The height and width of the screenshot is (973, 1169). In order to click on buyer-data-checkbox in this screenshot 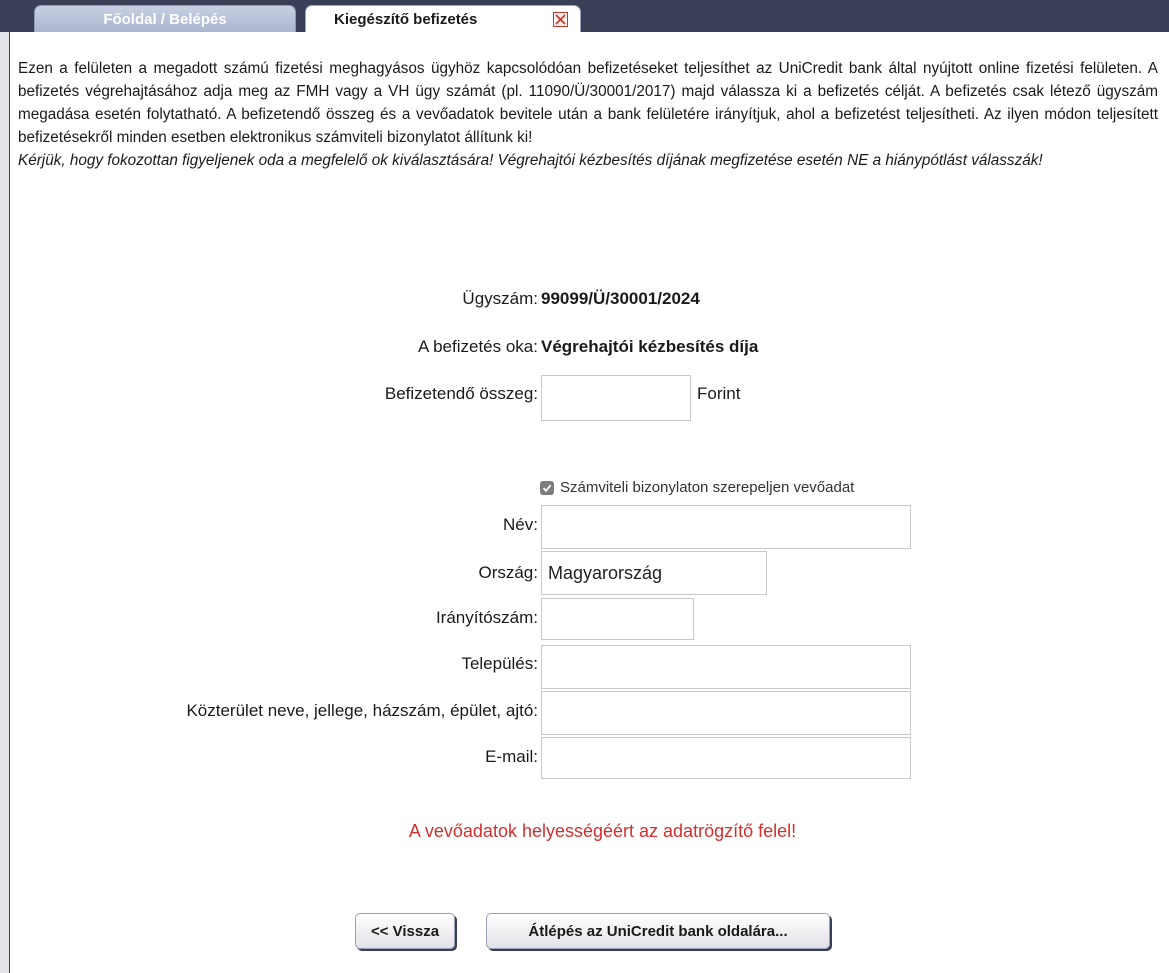, I will do `click(547, 487)`.